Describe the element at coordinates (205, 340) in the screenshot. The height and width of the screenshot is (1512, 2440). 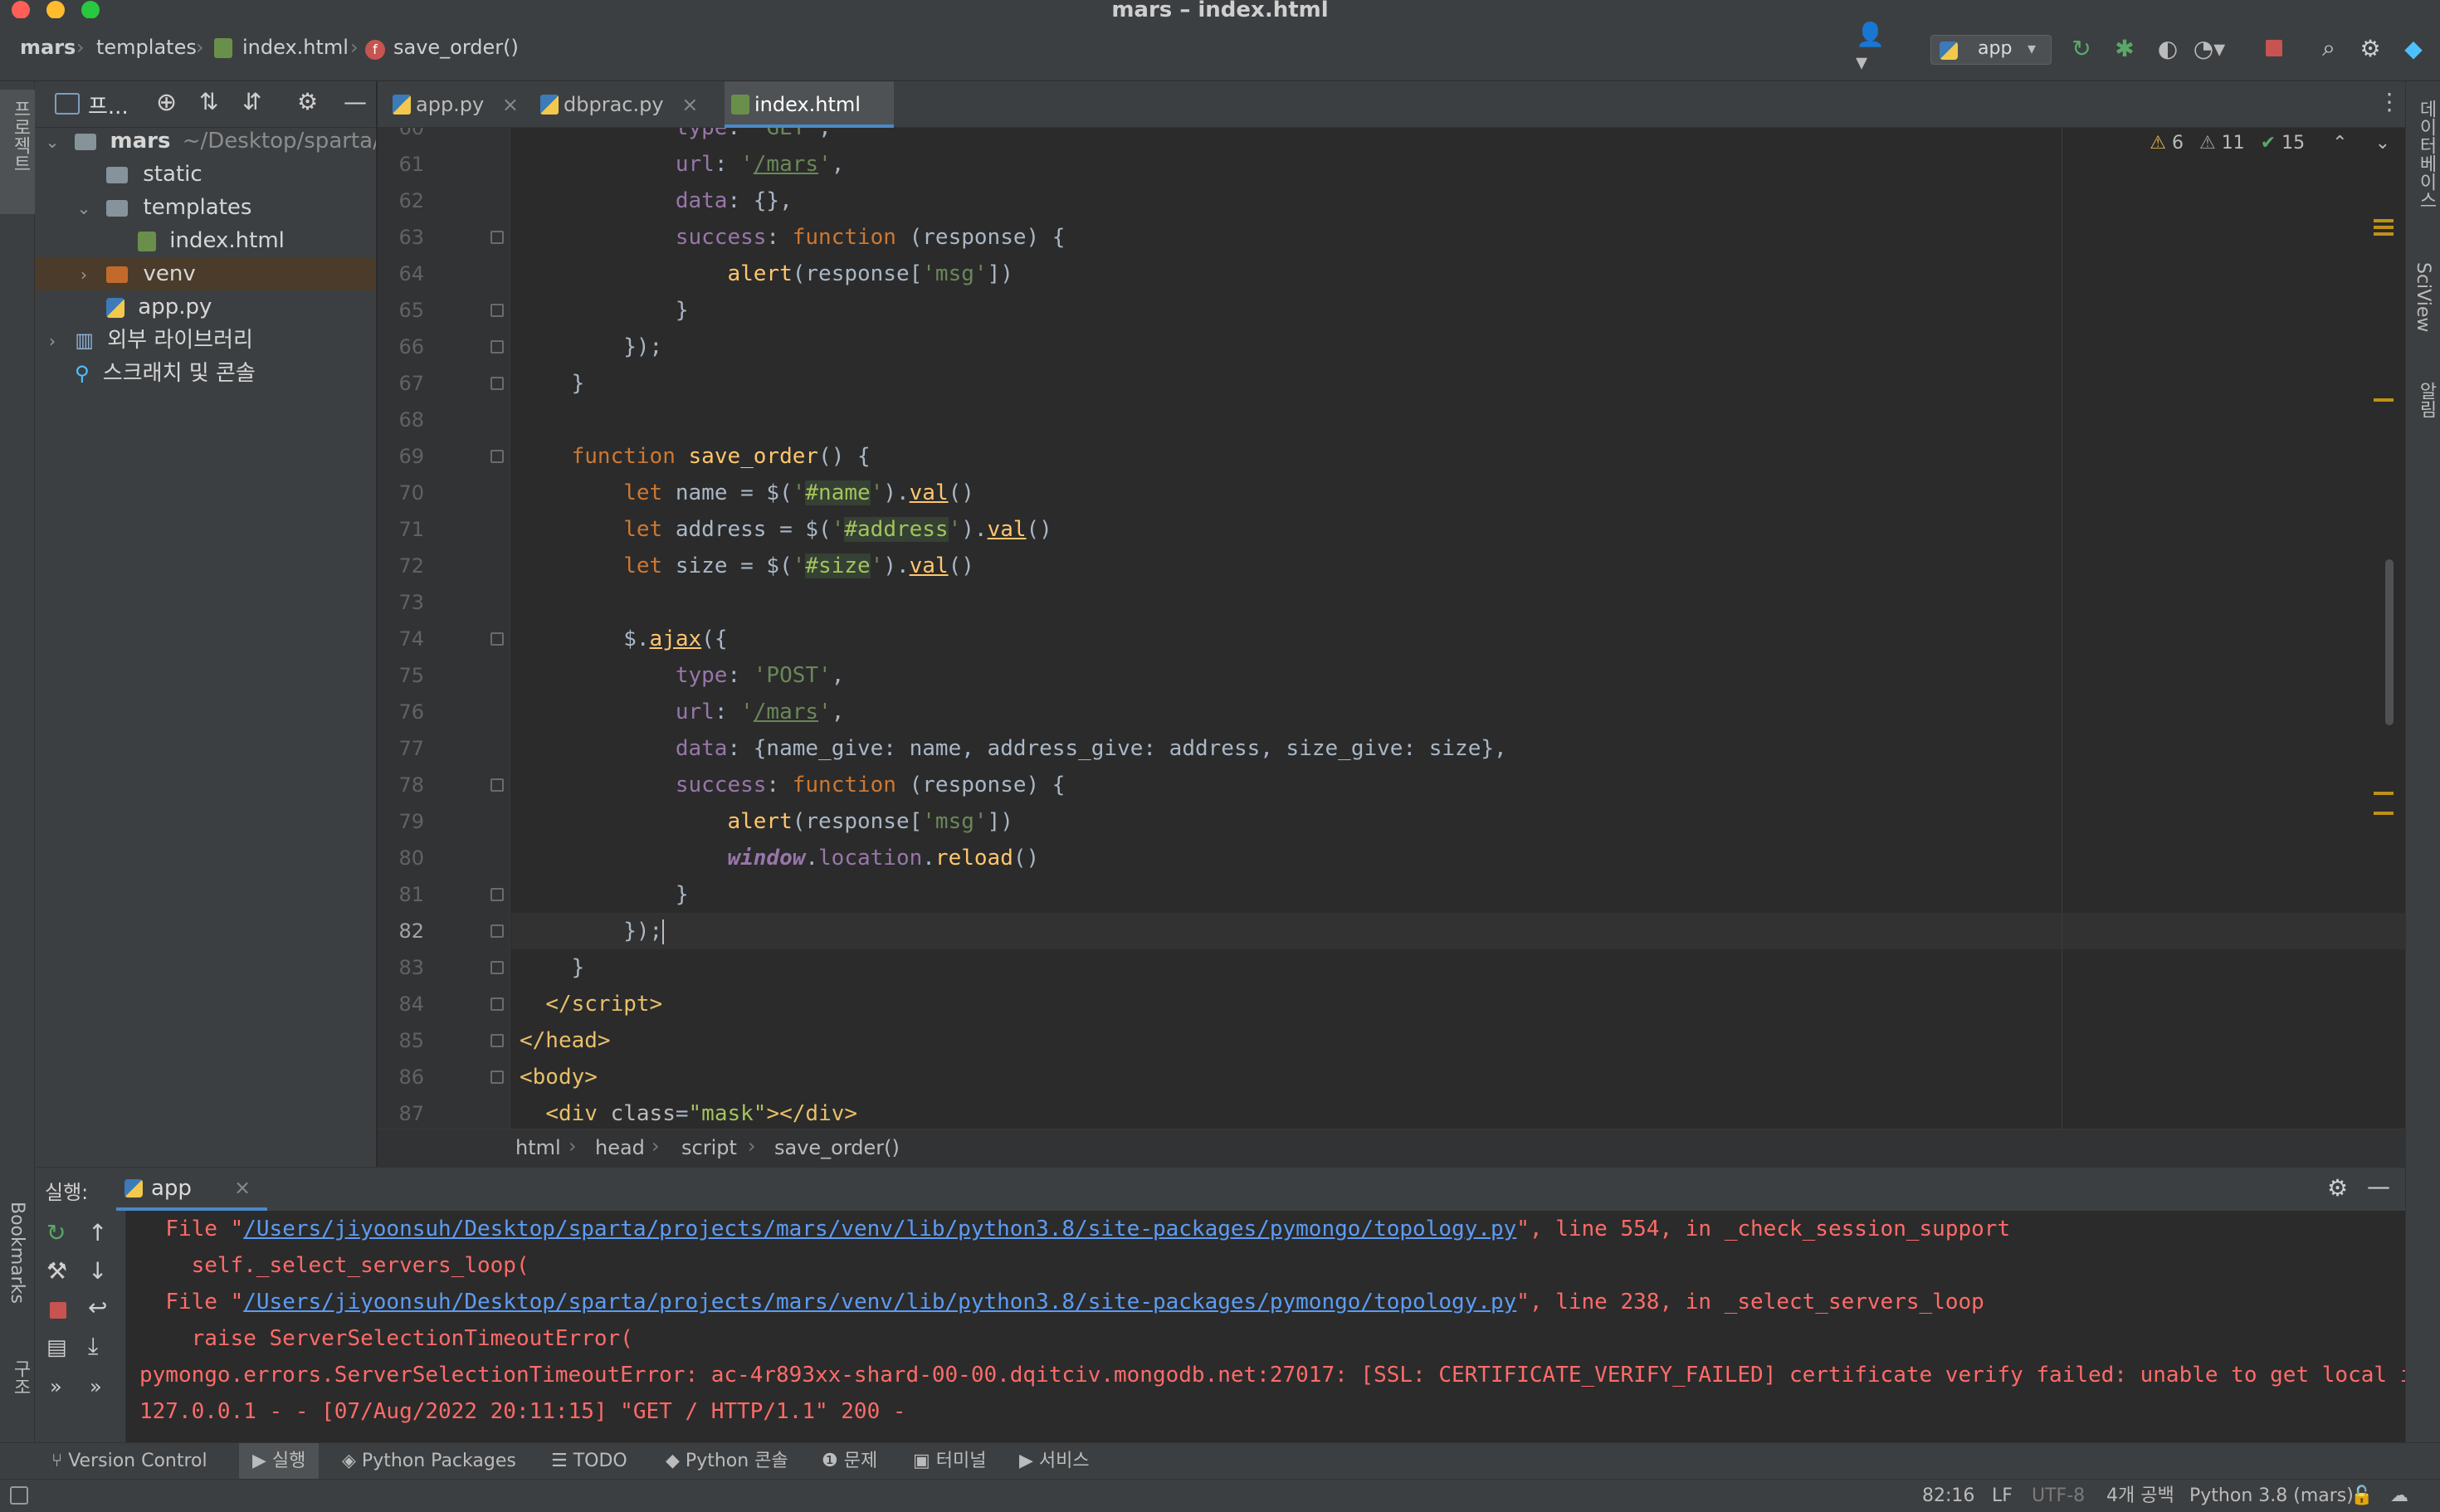
I see `tree-item-external-libraries: › ▥ 외부 라이브러리` at that location.